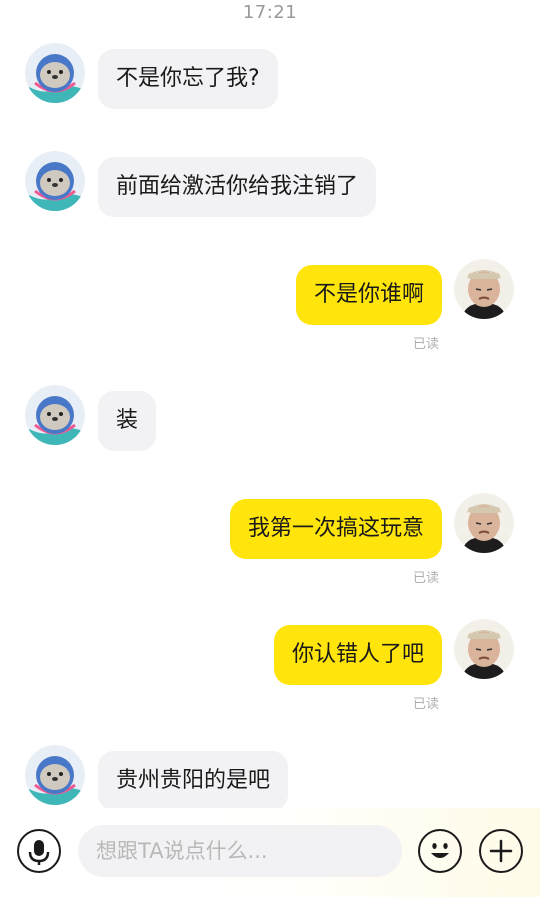  I want to click on message-bubble-incoming: 不是你忘了我?, so click(188, 79).